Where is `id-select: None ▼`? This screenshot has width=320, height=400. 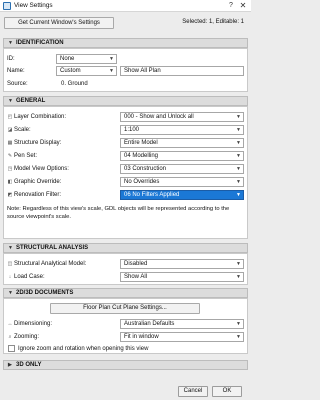
id-select: None ▼ is located at coordinates (86, 59).